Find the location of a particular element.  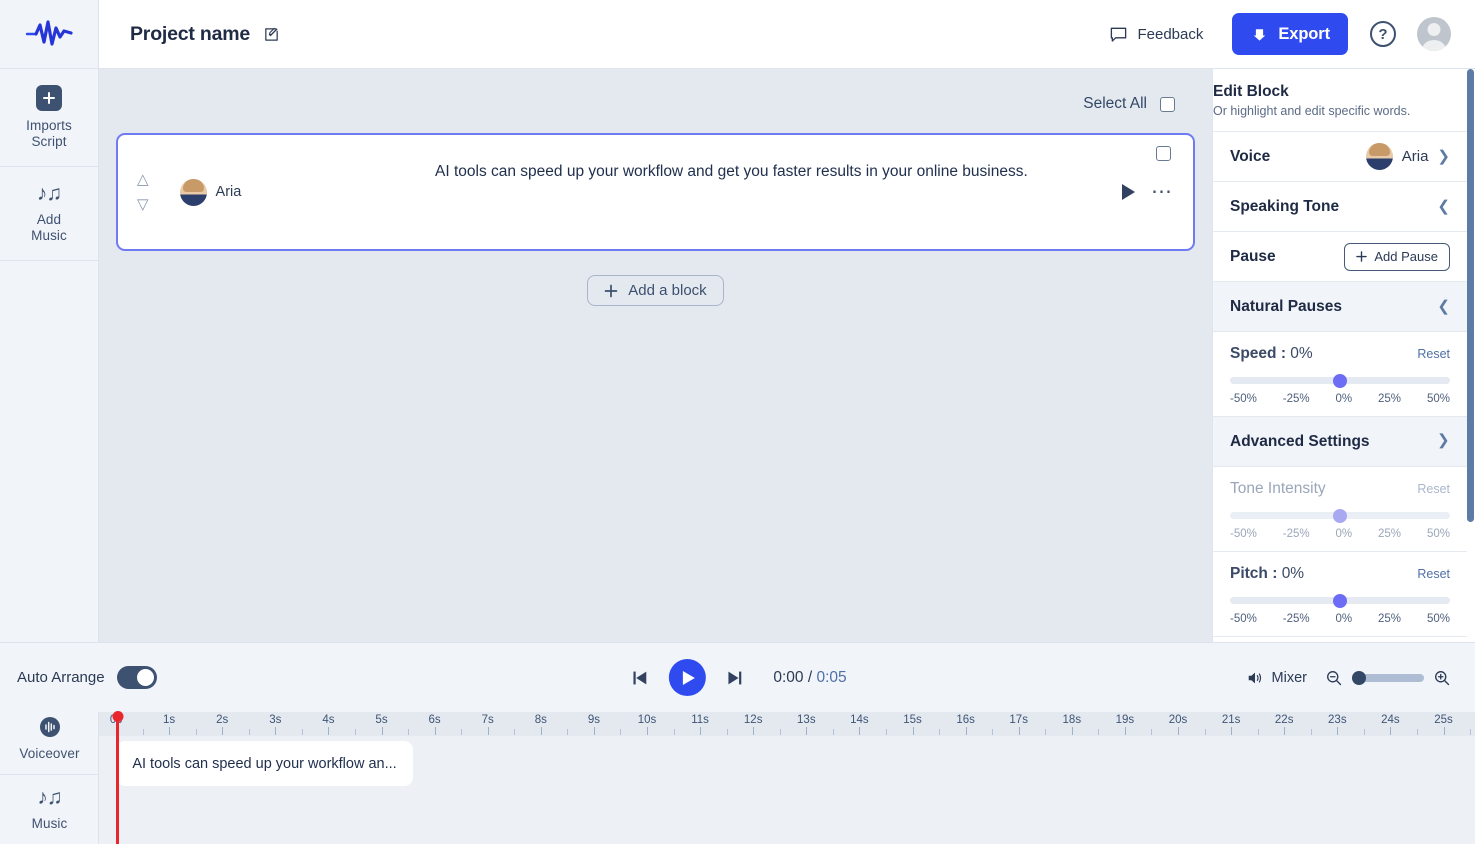

speaking-tone-section: Speaking Tone ❮ is located at coordinates (1340, 207).